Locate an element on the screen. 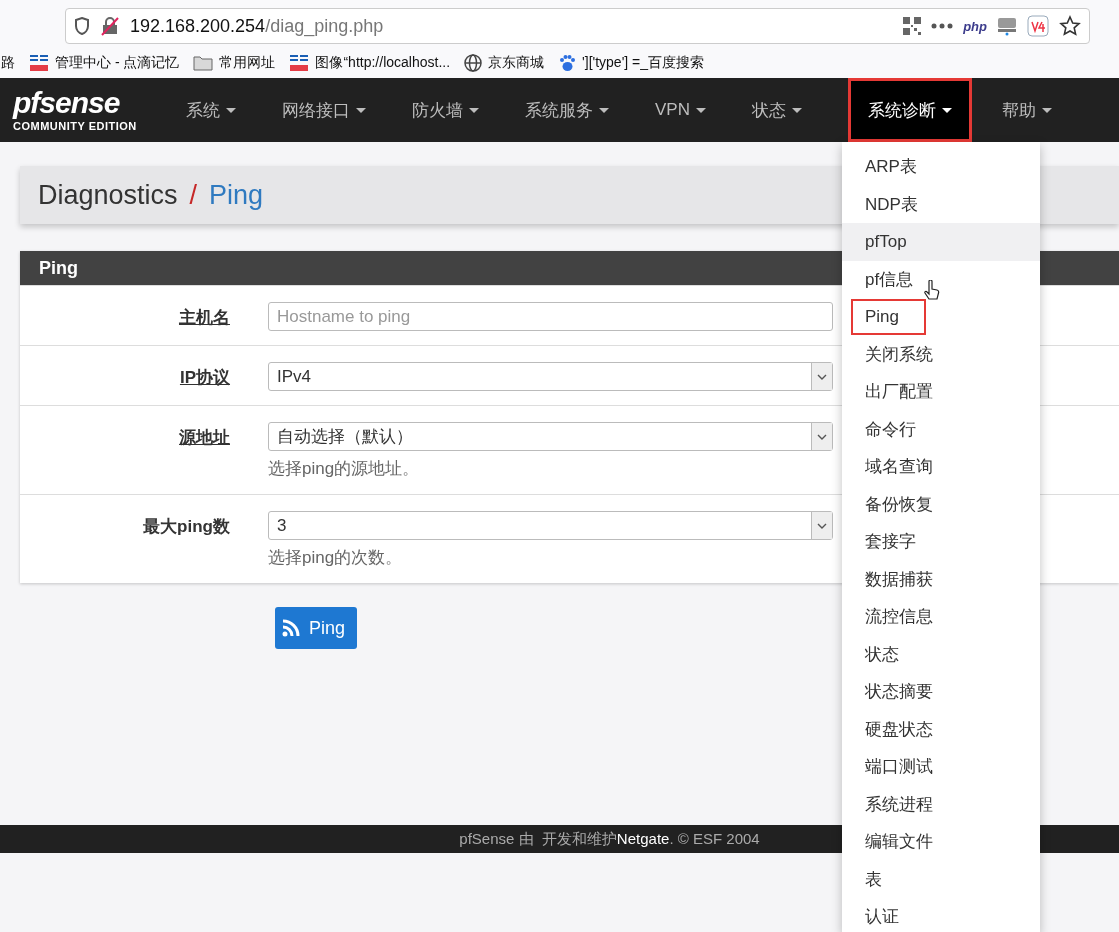  menu-item: 流控信息 is located at coordinates (905, 617).